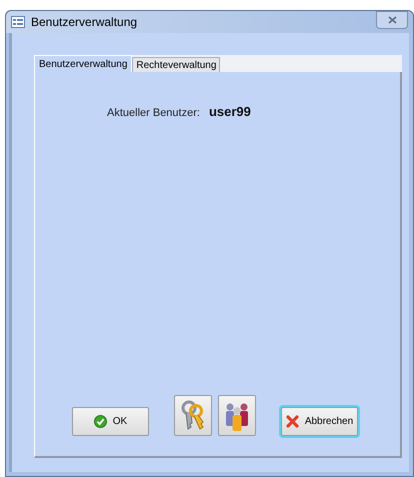 This screenshot has width=414, height=477. What do you see at coordinates (153, 113) in the screenshot?
I see `field-label: Aktueller Benutzer:` at bounding box center [153, 113].